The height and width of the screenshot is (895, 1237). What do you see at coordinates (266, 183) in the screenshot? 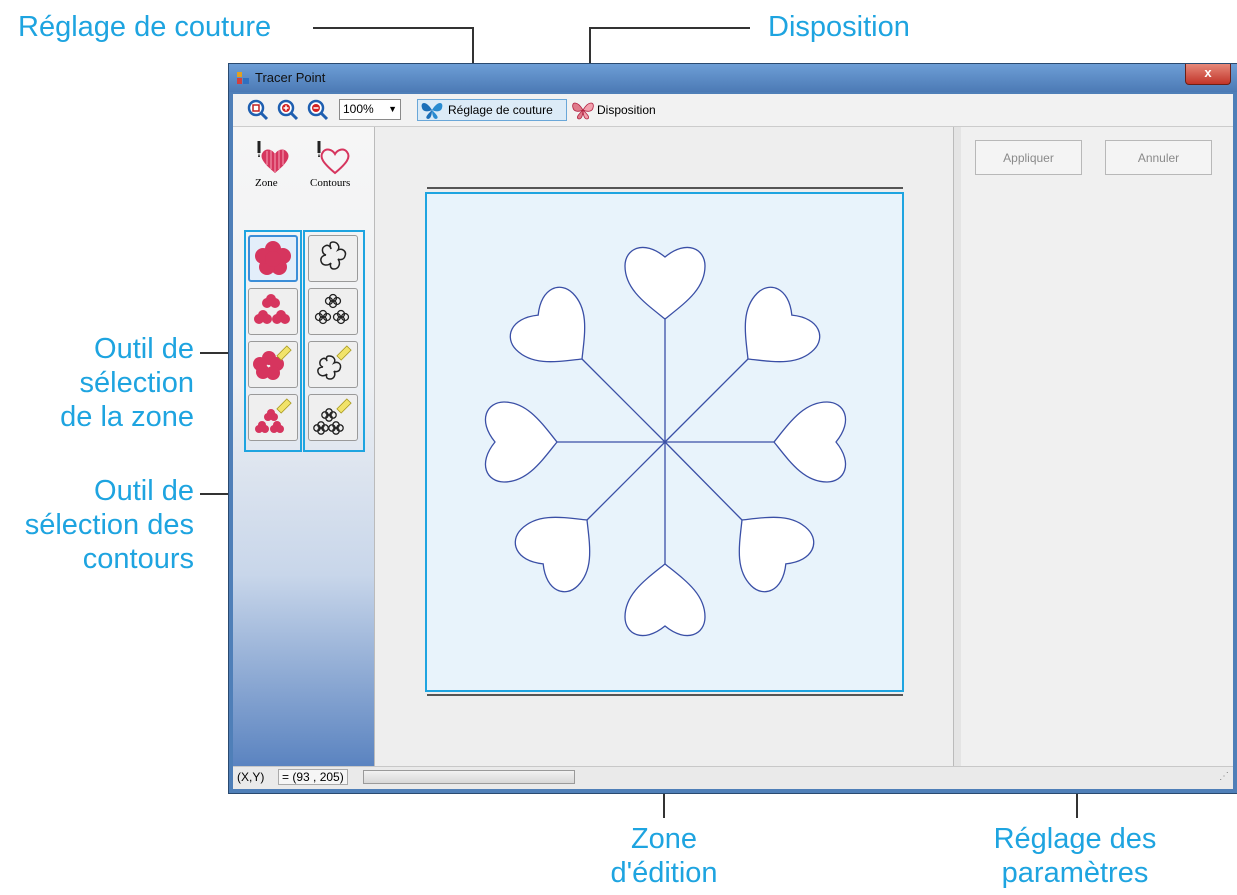
I see `zone-label: Zone` at bounding box center [266, 183].